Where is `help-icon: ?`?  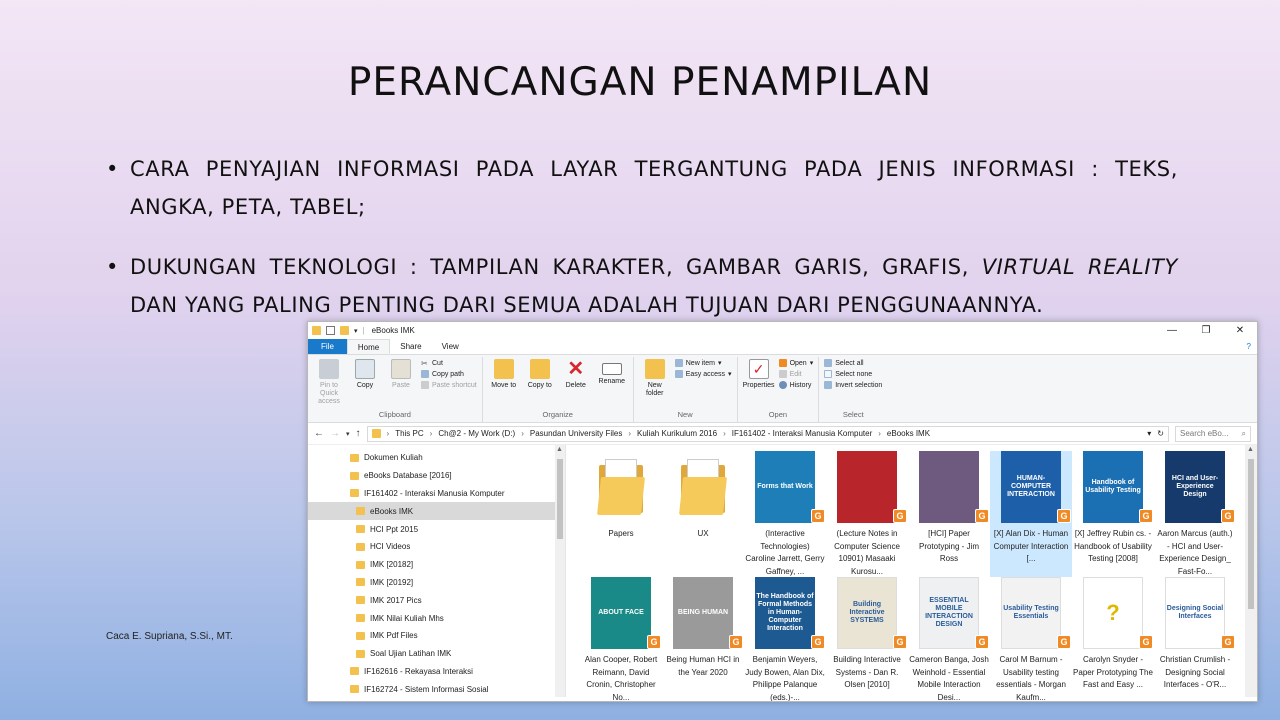 help-icon: ? is located at coordinates (1249, 346).